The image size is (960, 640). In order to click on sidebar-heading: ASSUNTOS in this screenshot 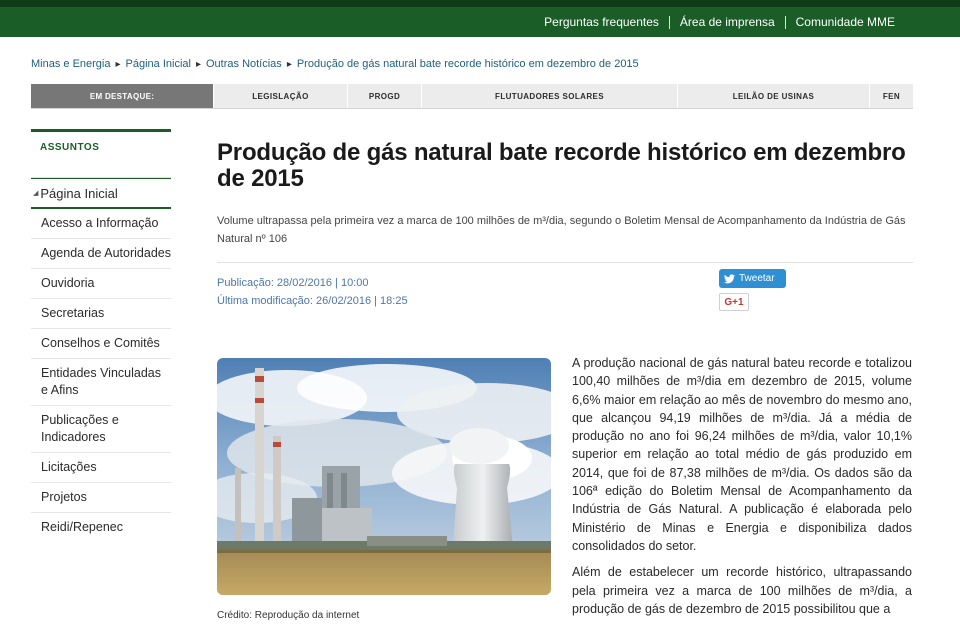, I will do `click(101, 153)`.